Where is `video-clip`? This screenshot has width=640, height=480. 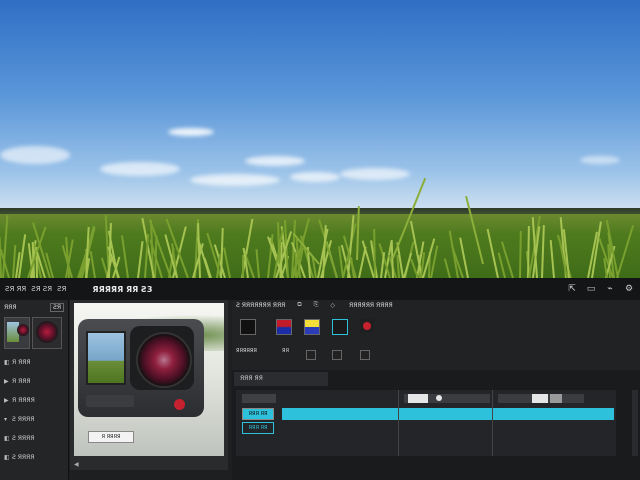
video-clip is located at coordinates (259, 398).